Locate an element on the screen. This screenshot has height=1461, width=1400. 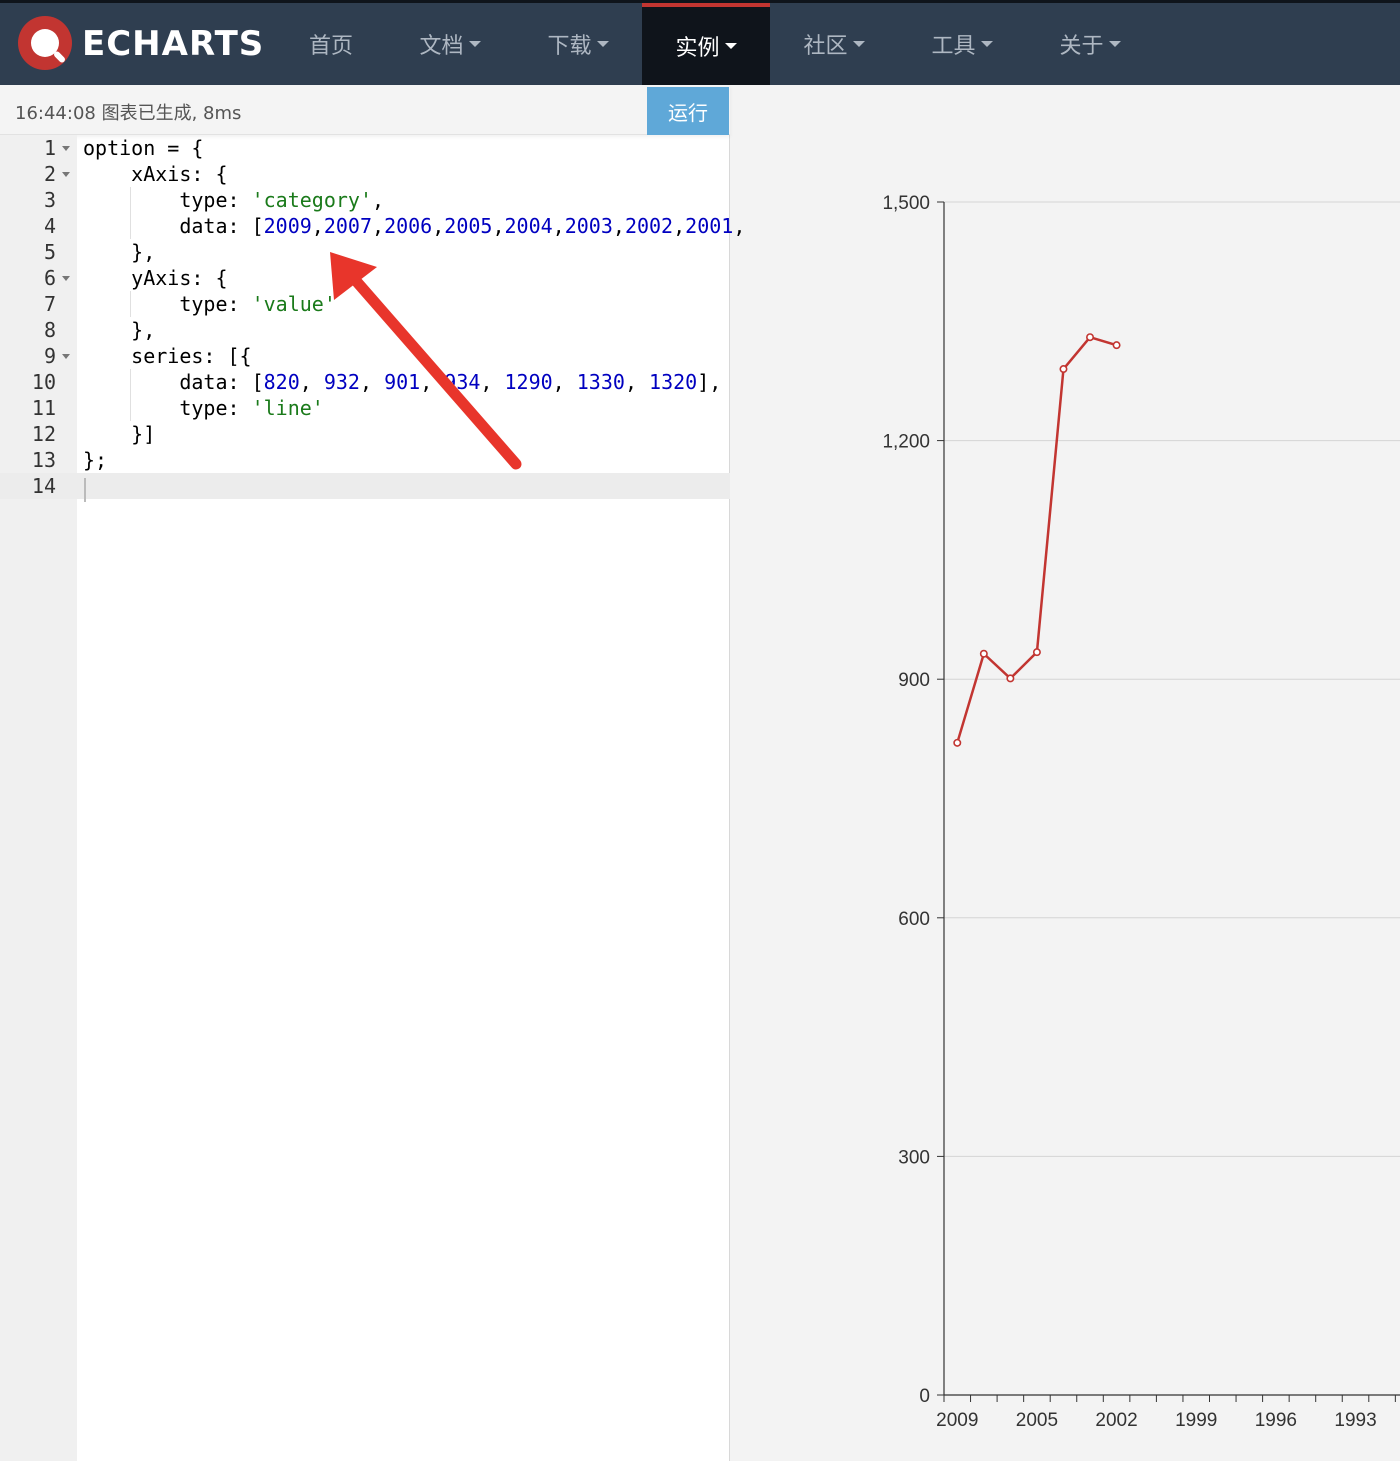
code-line: 14 is located at coordinates (365, 486).